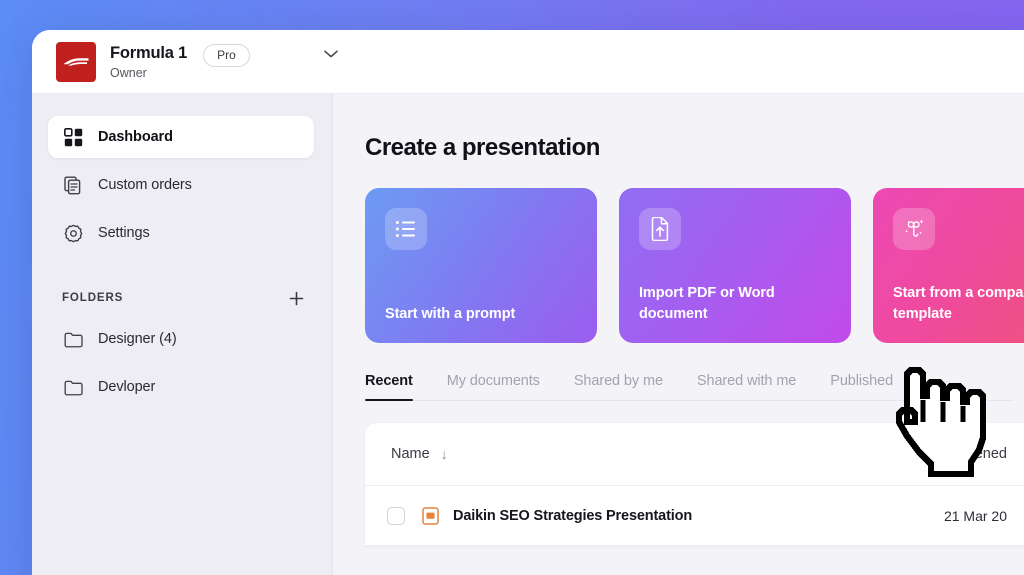  Describe the element at coordinates (406, 229) in the screenshot. I see `list-icon` at that location.